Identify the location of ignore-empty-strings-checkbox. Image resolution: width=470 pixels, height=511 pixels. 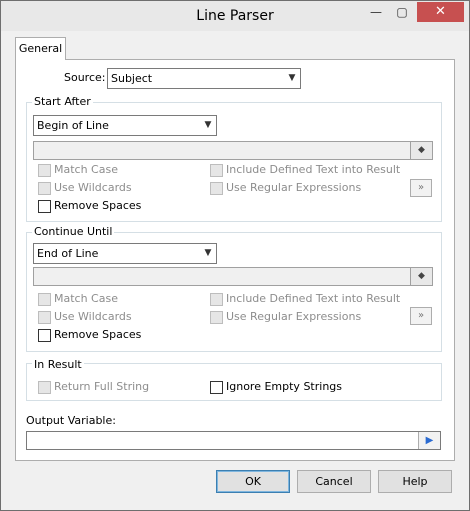
(216, 387).